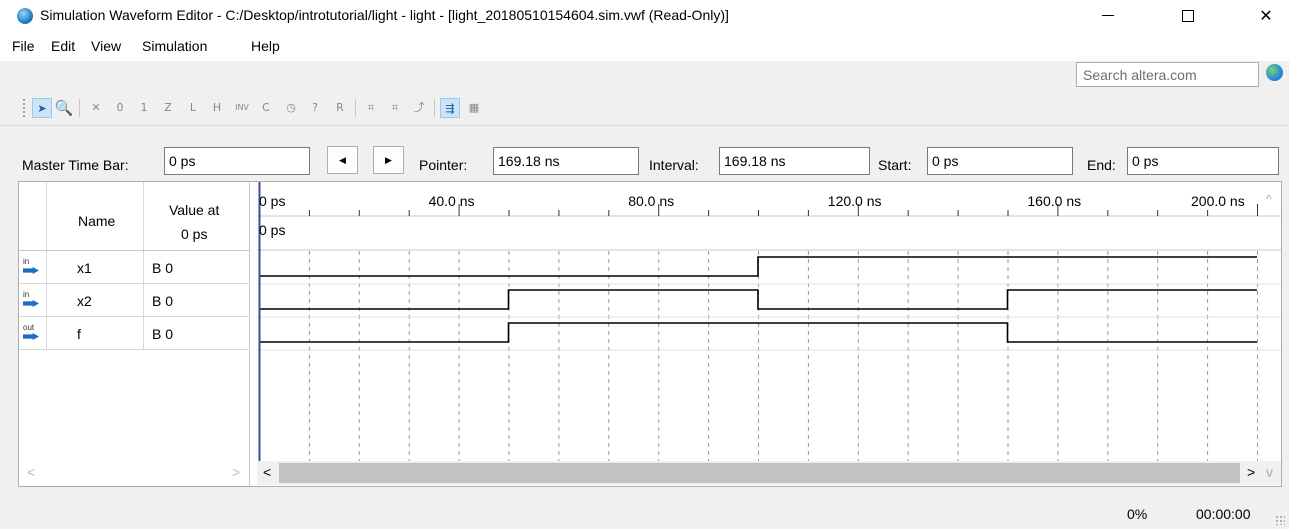 The width and height of the screenshot is (1289, 529). I want to click on selection-tool-icon: ➤, so click(42, 108).